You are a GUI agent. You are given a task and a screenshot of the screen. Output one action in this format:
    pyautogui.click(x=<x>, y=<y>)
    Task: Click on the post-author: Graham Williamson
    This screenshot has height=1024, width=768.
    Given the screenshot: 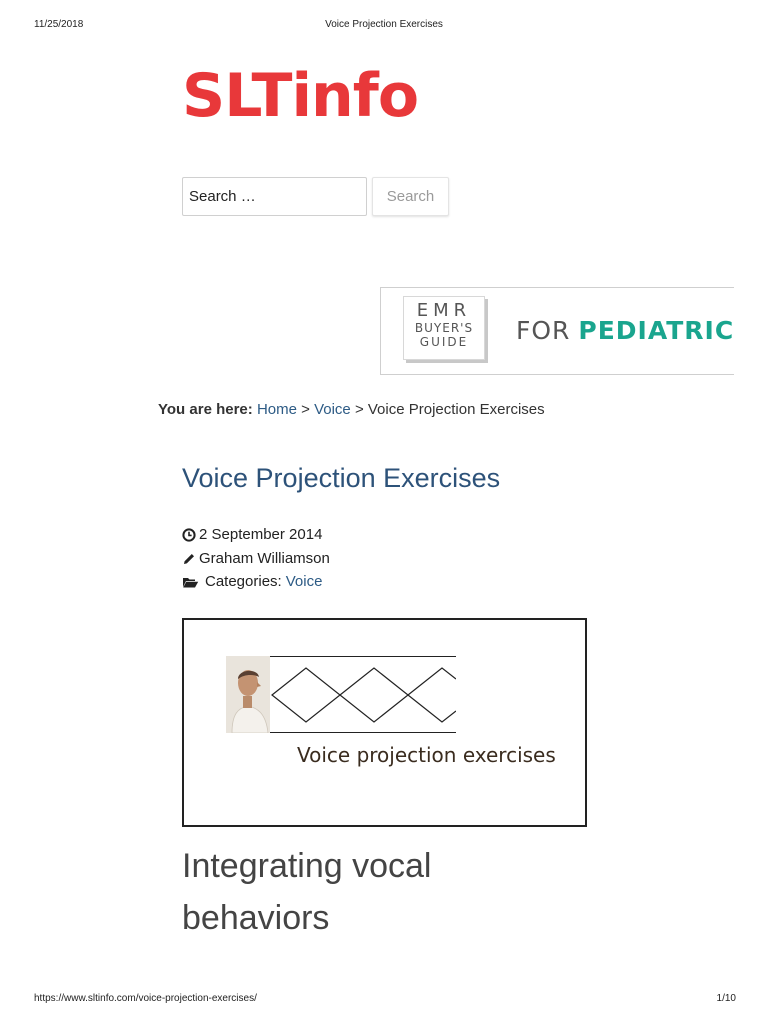 What is the action you would take?
    pyautogui.click(x=256, y=558)
    